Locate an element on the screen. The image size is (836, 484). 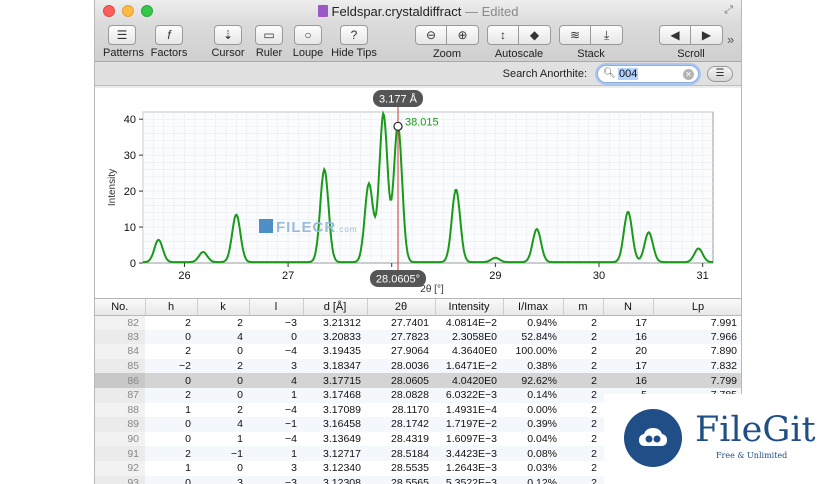
zoom-out-icon: ⊖ is located at coordinates (431, 35).